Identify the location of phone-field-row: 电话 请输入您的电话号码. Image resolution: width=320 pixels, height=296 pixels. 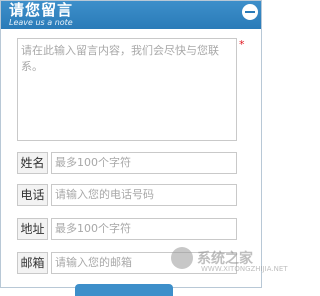
(128, 195).